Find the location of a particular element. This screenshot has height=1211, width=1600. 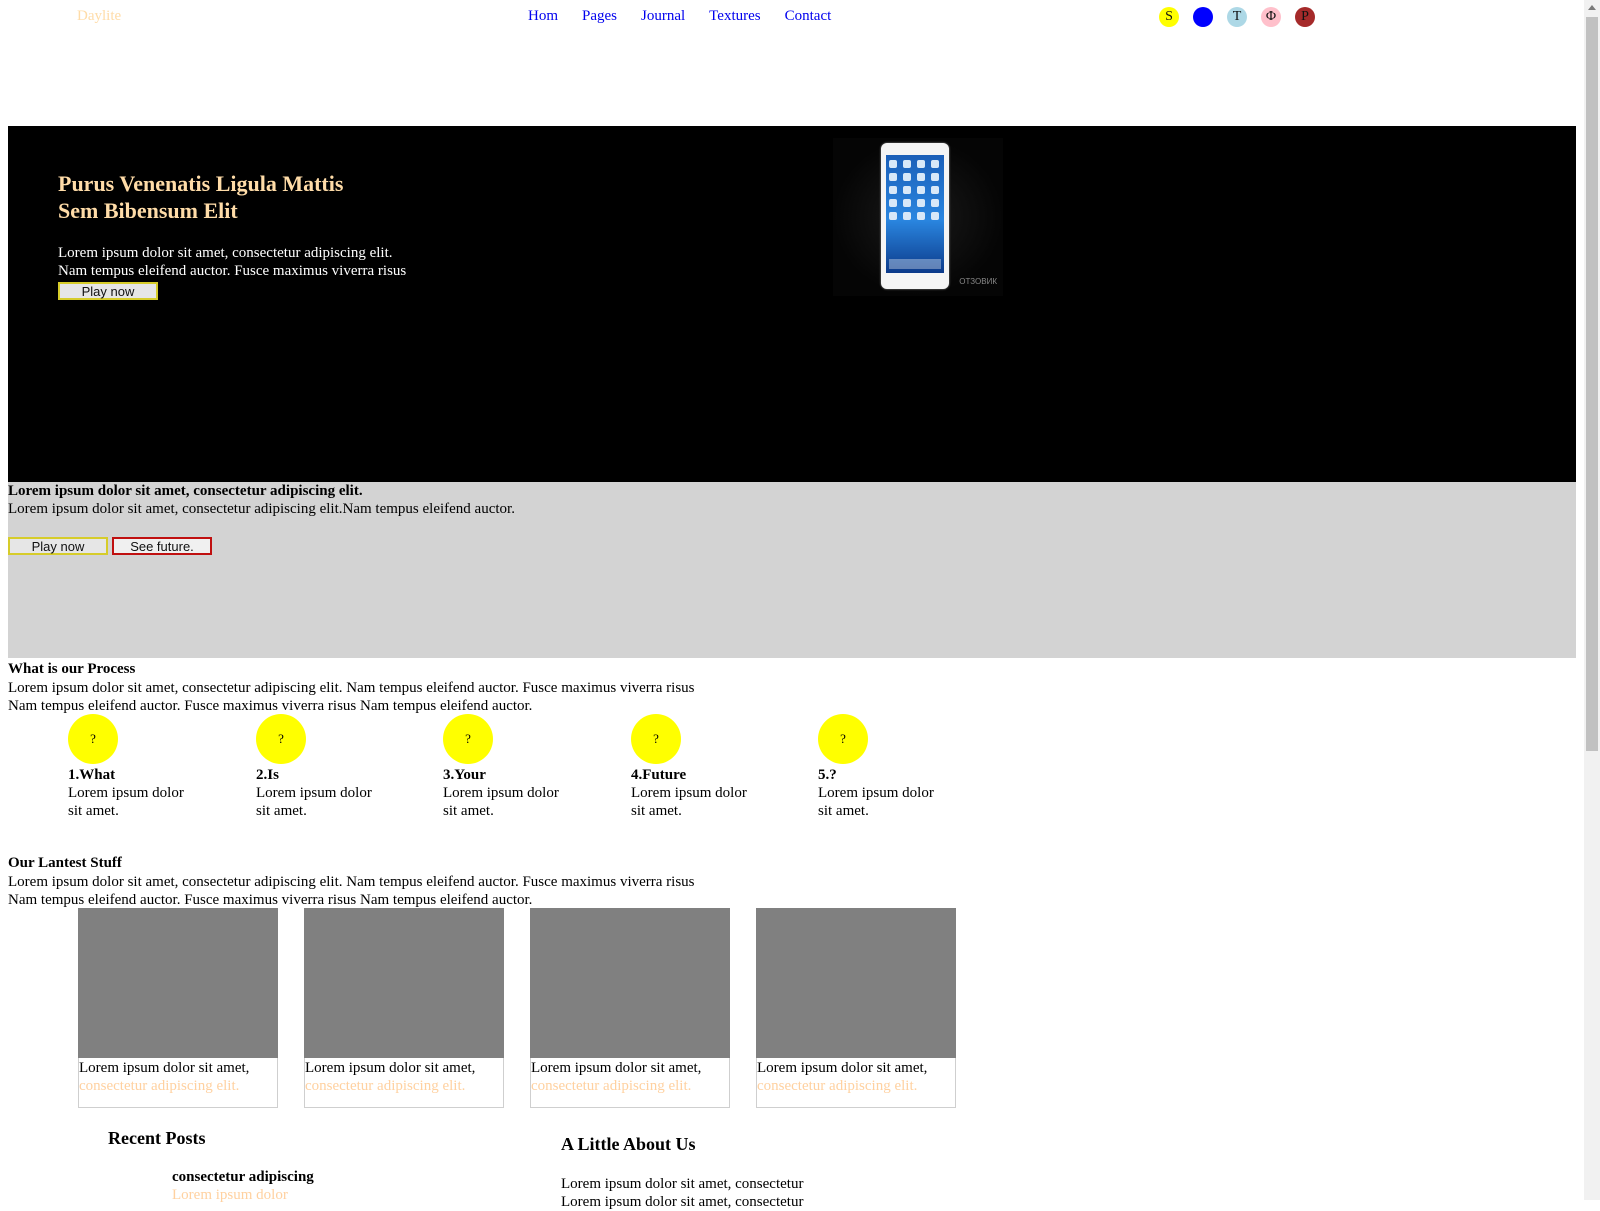

post-title: consectetur adipiscing is located at coordinates (243, 1177).